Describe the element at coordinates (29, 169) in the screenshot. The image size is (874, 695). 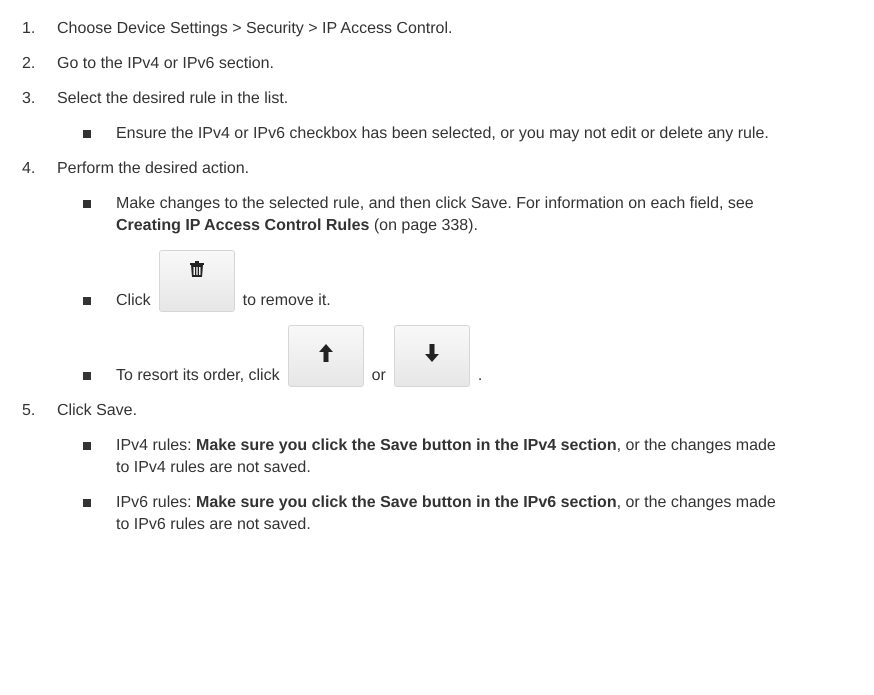
I see `step-number: 4.` at that location.